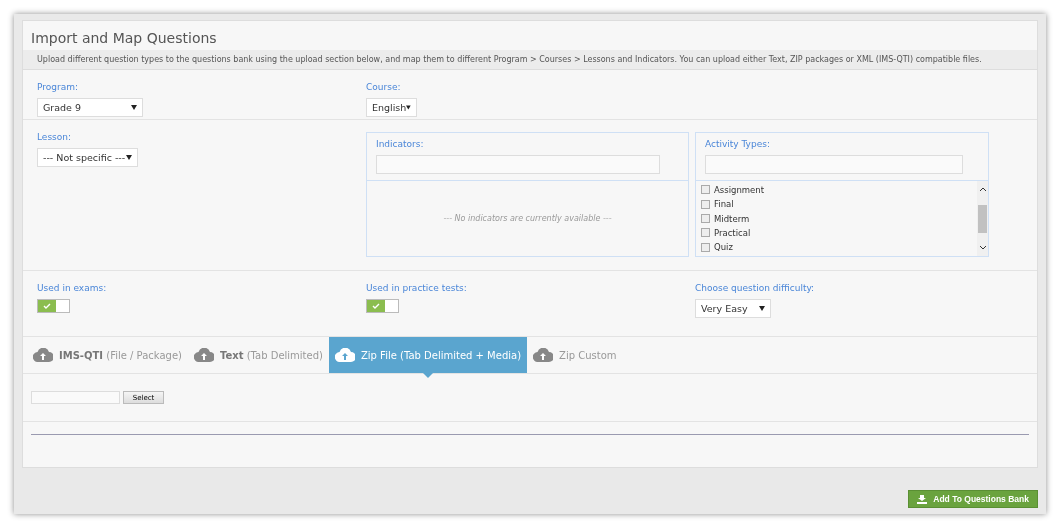  Describe the element at coordinates (530, 60) in the screenshot. I see `description-text: Upload different question types to the questions bank using the upload section below, and map them to different Program > Courses > Lessons and Indicators. You can upload either Text, ZIP packages or XML (IMS-QTI) compatible files.` at that location.